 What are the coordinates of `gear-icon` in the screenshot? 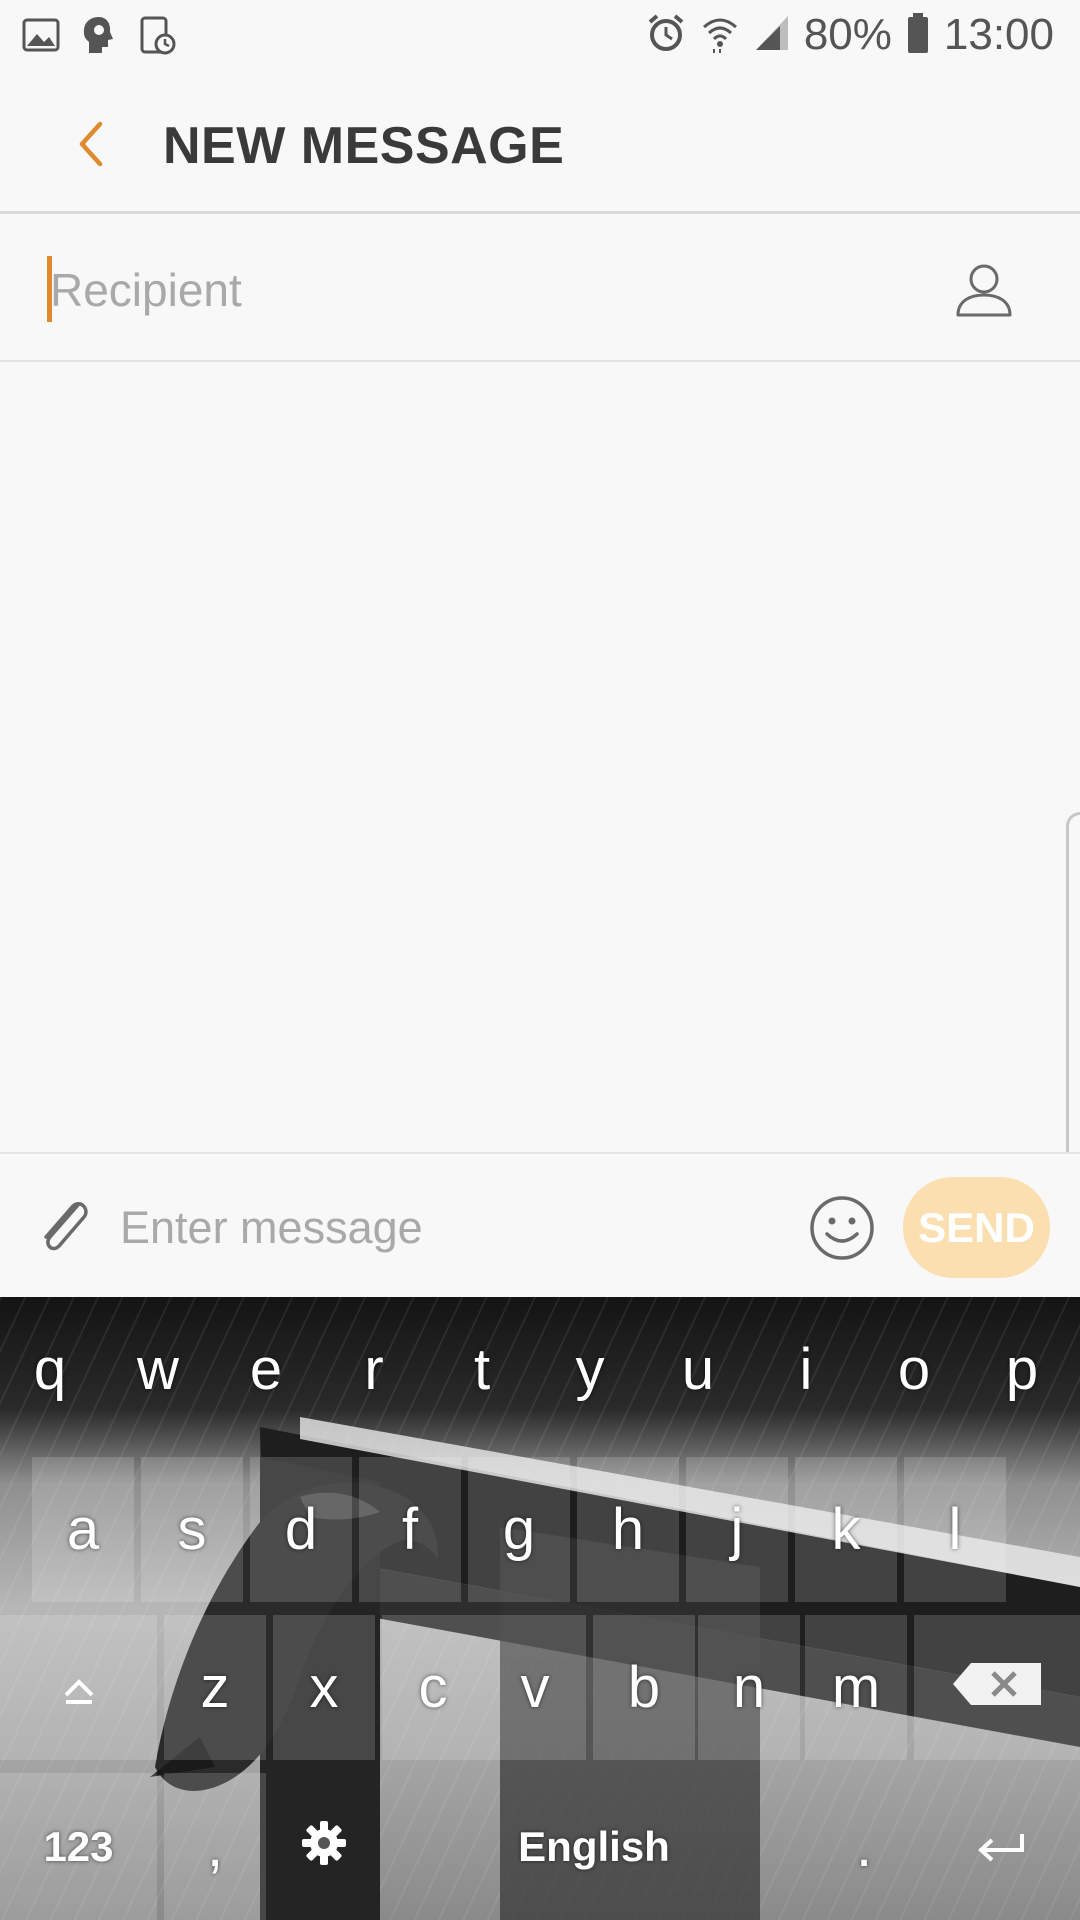 It's located at (324, 1846).